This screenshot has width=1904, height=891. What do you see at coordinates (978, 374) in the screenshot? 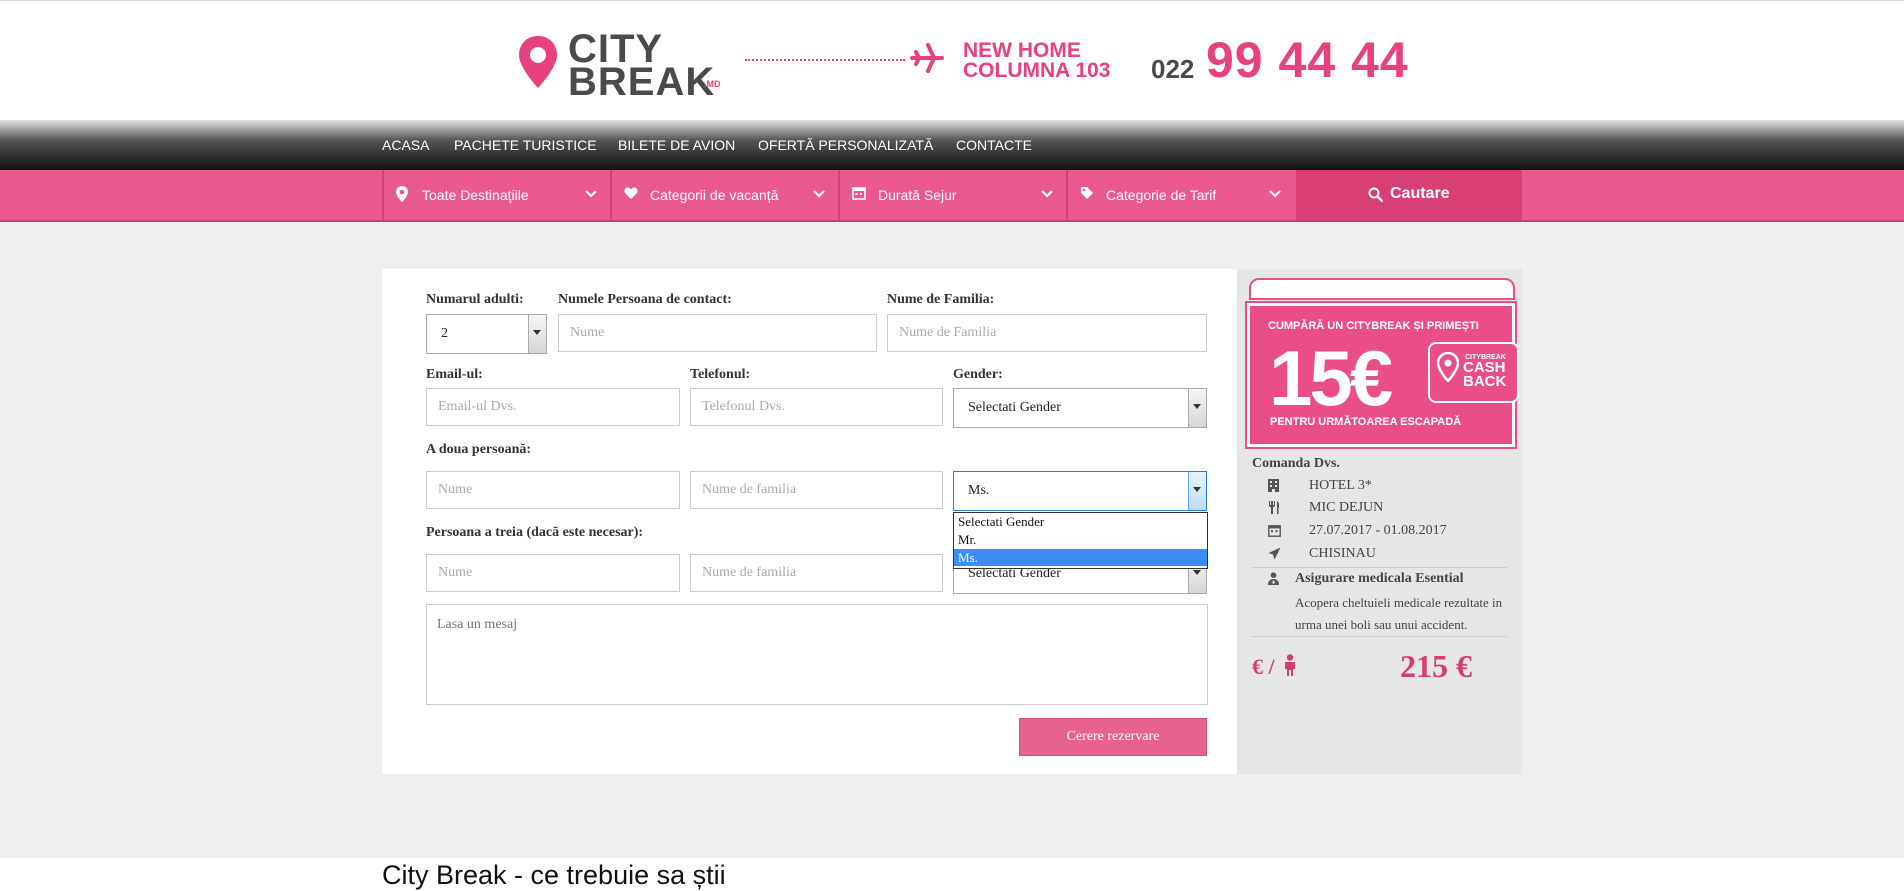
I see `gender-label: Gender:` at bounding box center [978, 374].